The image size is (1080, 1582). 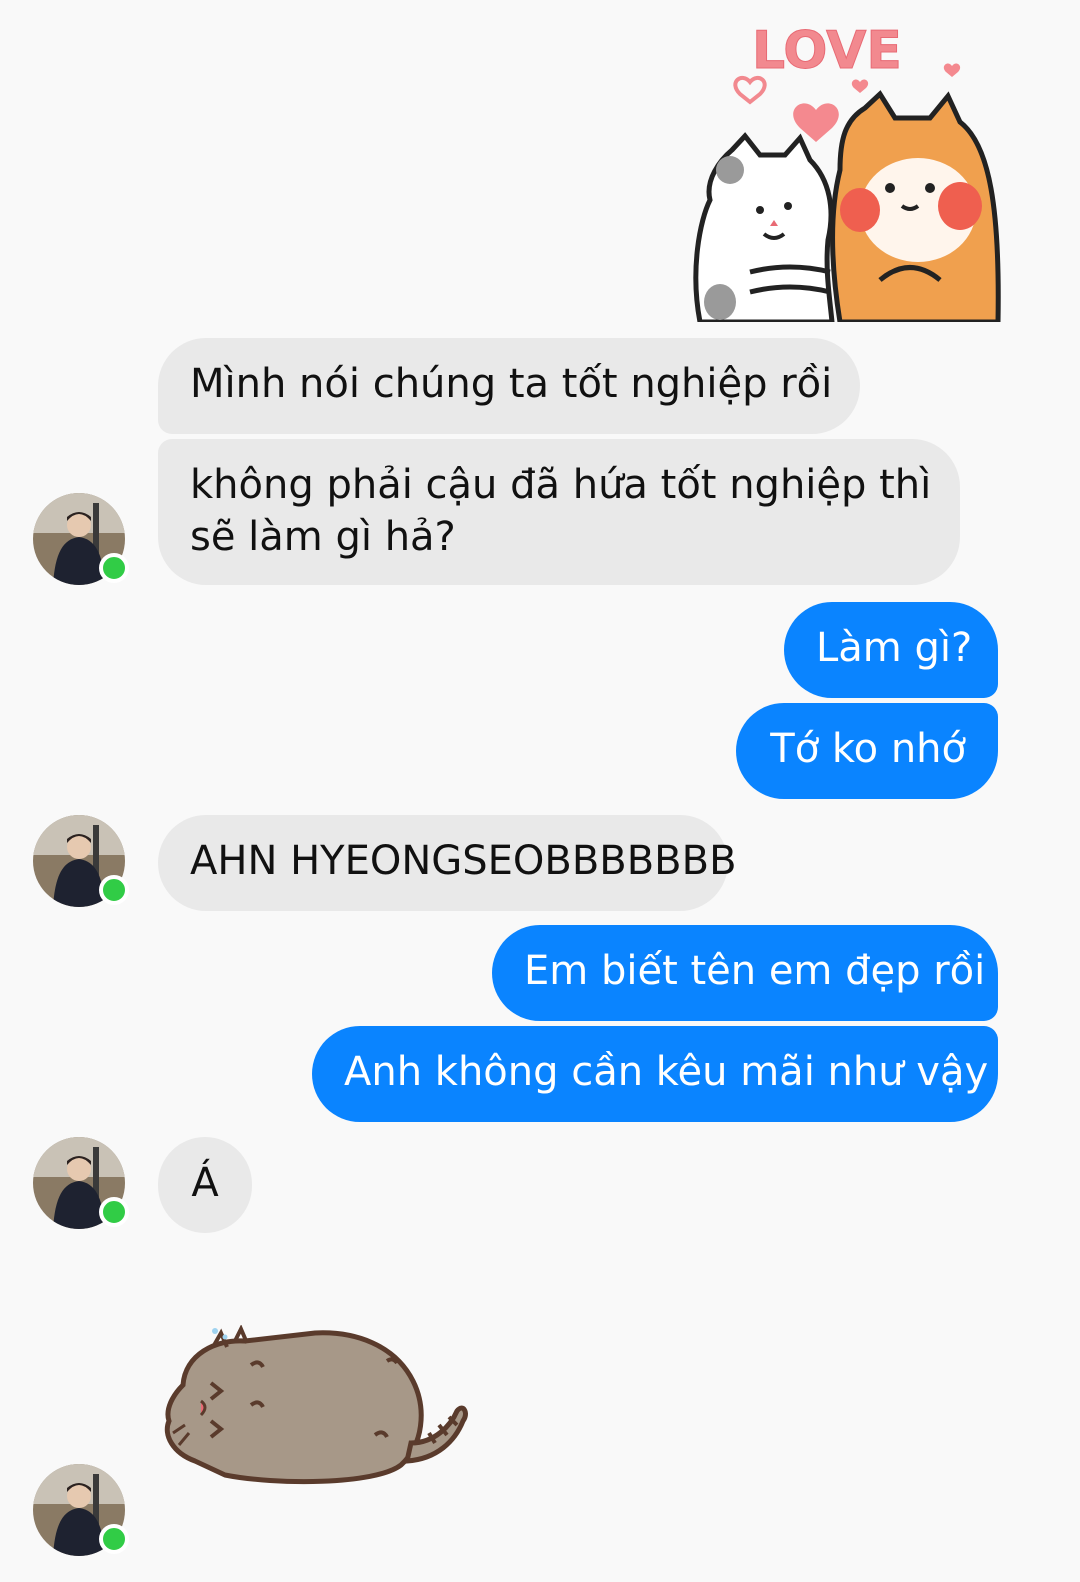 I want to click on incoming-message: Mình nói chúng ta tốt nghiệp rồi, so click(x=509, y=386).